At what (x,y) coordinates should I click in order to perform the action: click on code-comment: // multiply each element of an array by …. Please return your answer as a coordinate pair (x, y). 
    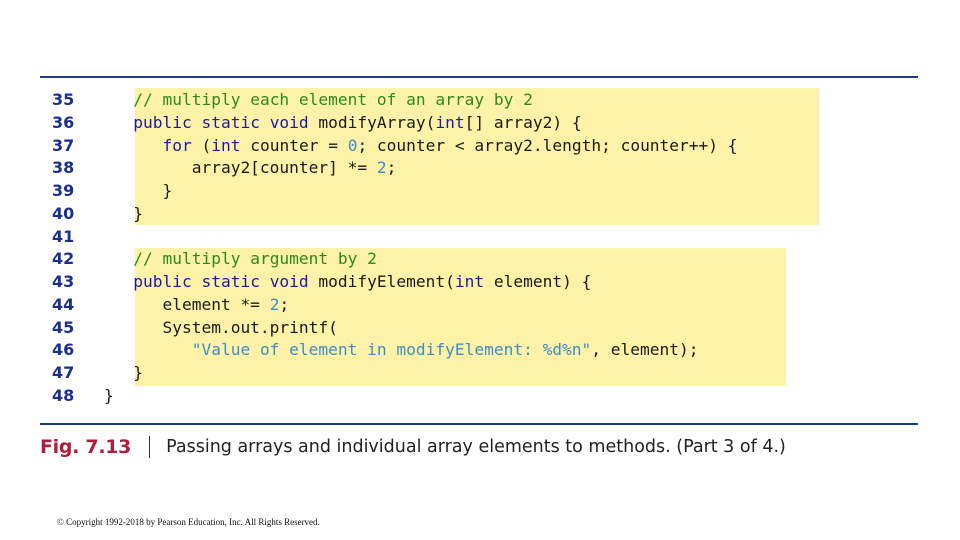
    Looking at the image, I should click on (333, 99).